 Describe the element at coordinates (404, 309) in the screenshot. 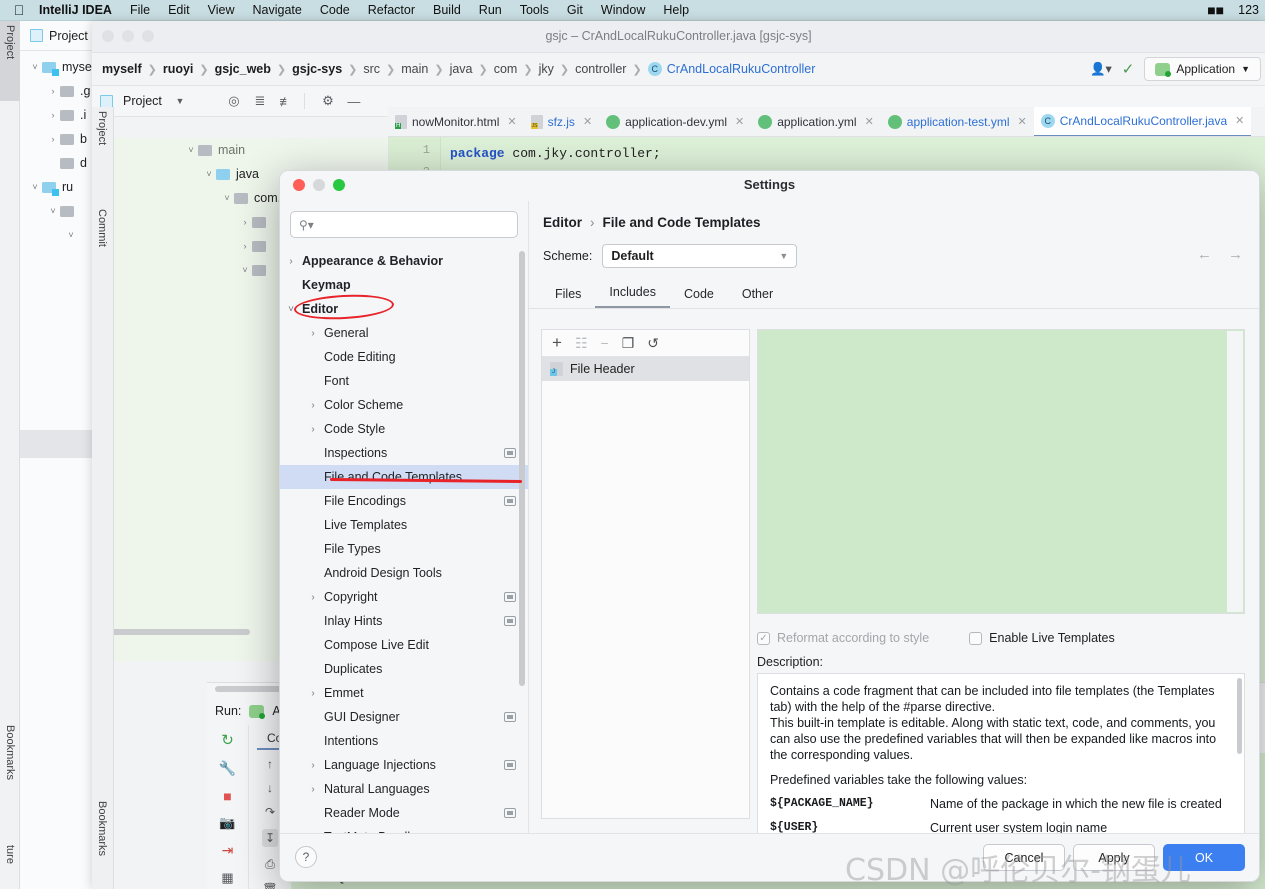

I see `settings-item-editor: ˅ Editor` at that location.